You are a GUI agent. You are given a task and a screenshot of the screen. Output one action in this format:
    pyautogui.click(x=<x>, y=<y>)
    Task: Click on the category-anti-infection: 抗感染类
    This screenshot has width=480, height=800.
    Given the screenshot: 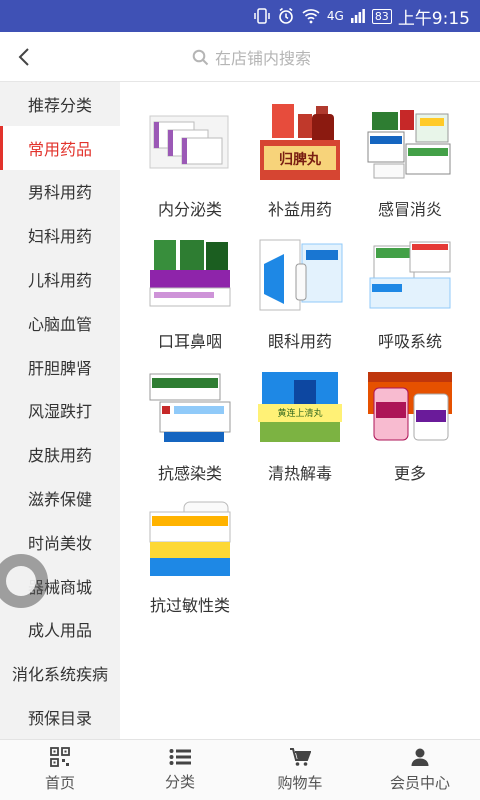 What is the action you would take?
    pyautogui.click(x=190, y=425)
    